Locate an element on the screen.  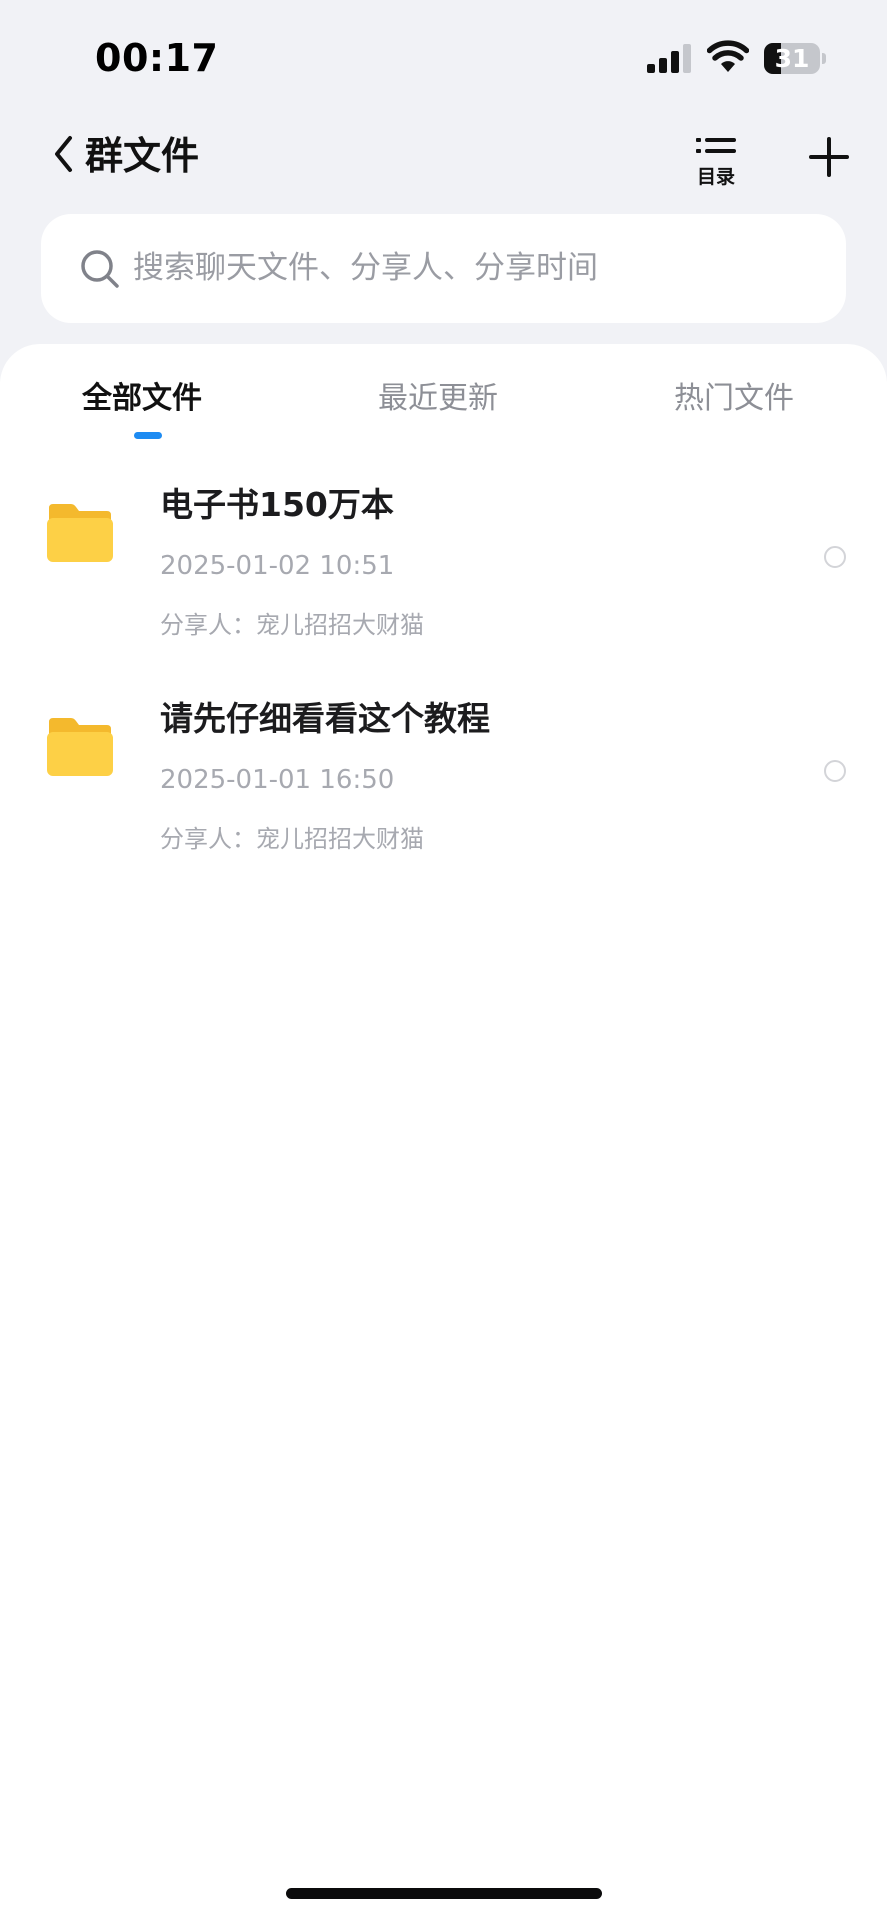
tab-recent-updates: 最近更新 is located at coordinates (438, 399).